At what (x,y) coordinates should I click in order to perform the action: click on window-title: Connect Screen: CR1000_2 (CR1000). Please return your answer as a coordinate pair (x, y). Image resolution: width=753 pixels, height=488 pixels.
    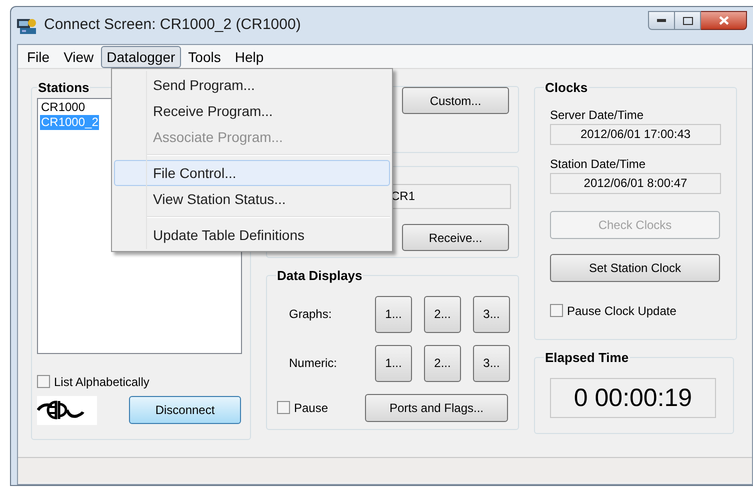
    Looking at the image, I should click on (172, 25).